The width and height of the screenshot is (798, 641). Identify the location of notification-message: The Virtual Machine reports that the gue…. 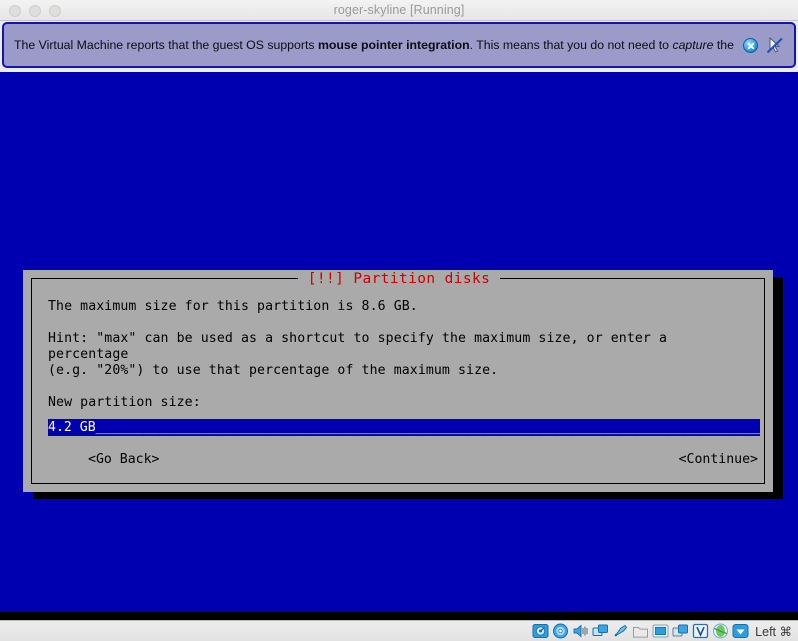
(373, 45).